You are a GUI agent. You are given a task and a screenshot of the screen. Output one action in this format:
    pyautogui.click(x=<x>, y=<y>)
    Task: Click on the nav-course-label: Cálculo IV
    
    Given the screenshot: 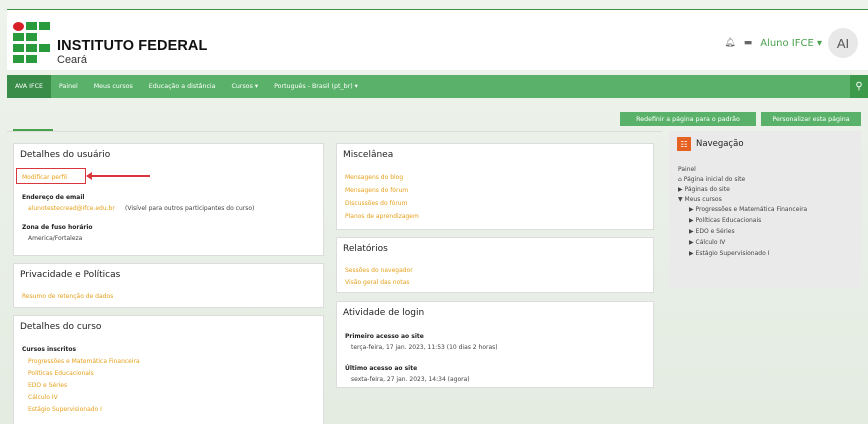 What is the action you would take?
    pyautogui.click(x=710, y=242)
    